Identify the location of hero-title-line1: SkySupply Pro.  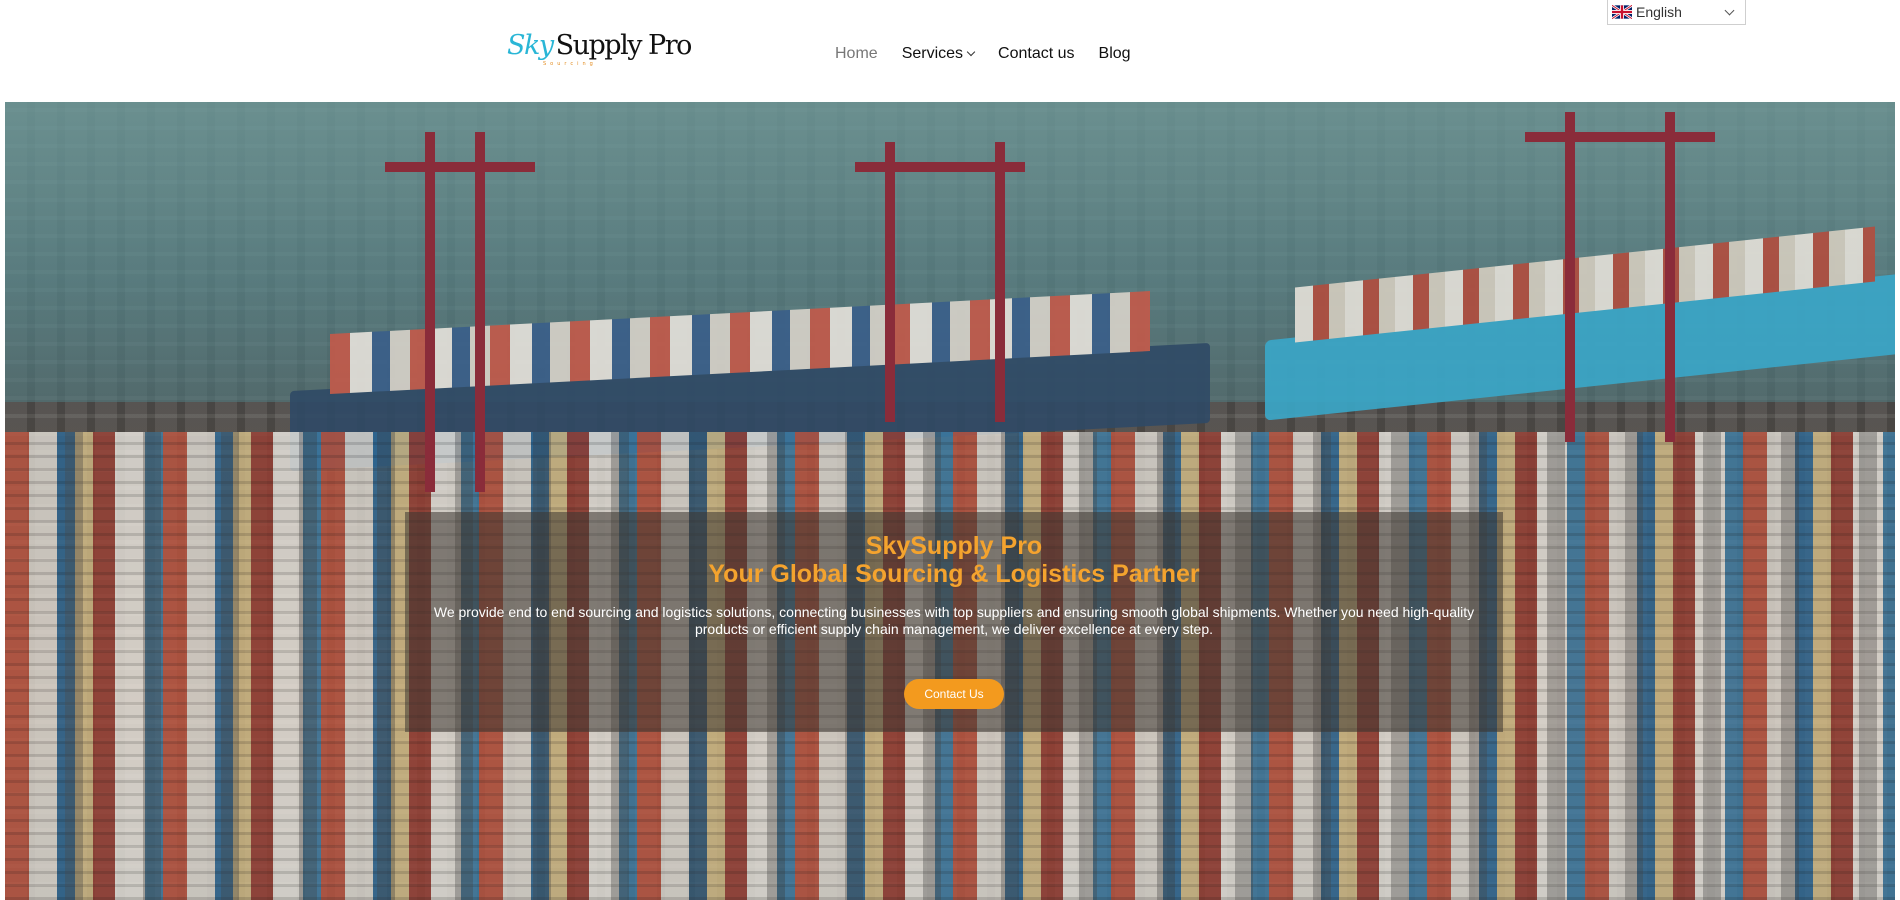
(954, 546).